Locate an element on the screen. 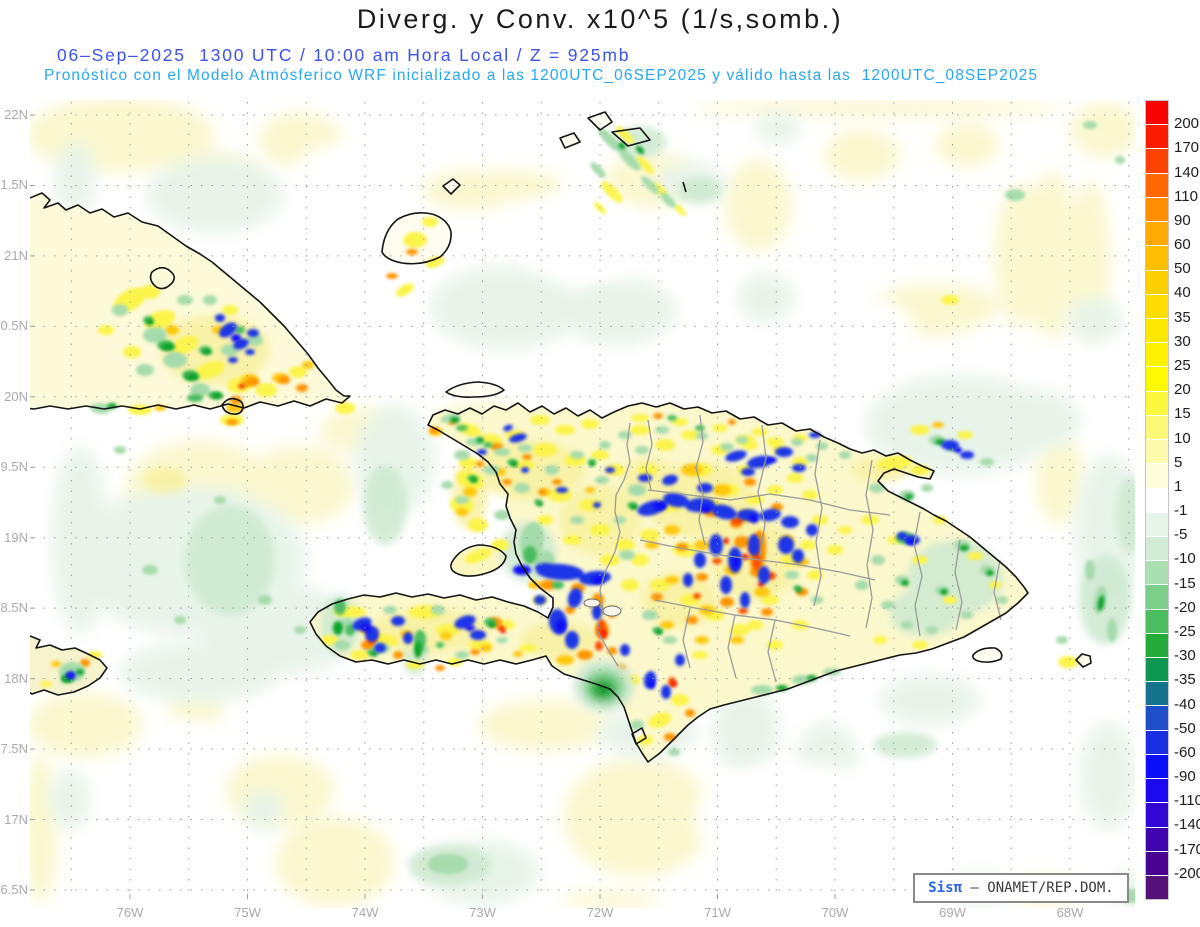  colorbar-label--15: -15 is located at coordinates (1185, 583).